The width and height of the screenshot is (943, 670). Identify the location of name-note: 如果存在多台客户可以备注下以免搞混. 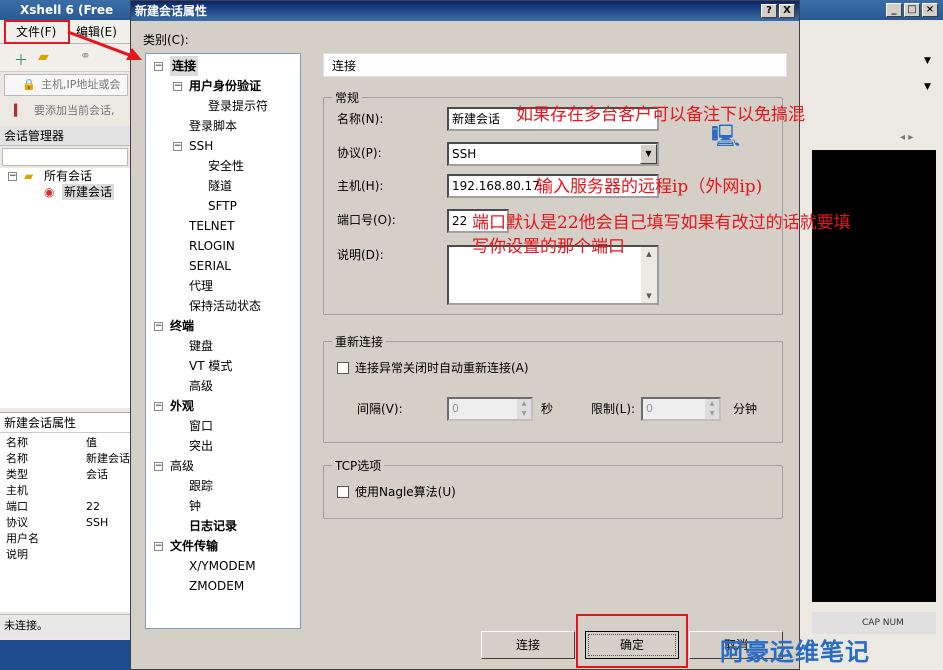
(660, 115).